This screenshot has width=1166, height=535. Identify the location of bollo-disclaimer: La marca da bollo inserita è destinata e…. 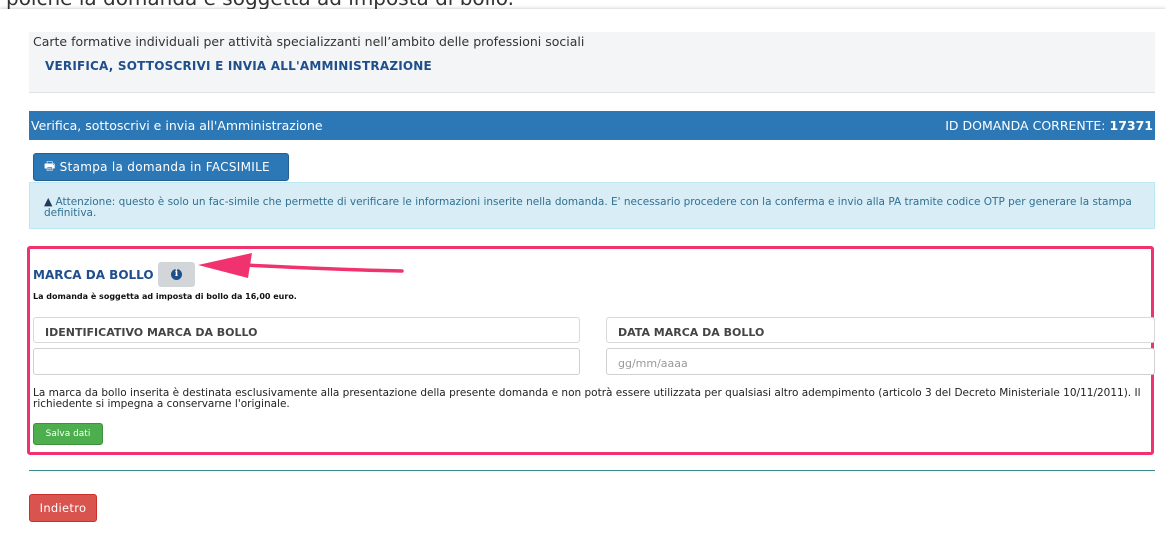
(587, 398).